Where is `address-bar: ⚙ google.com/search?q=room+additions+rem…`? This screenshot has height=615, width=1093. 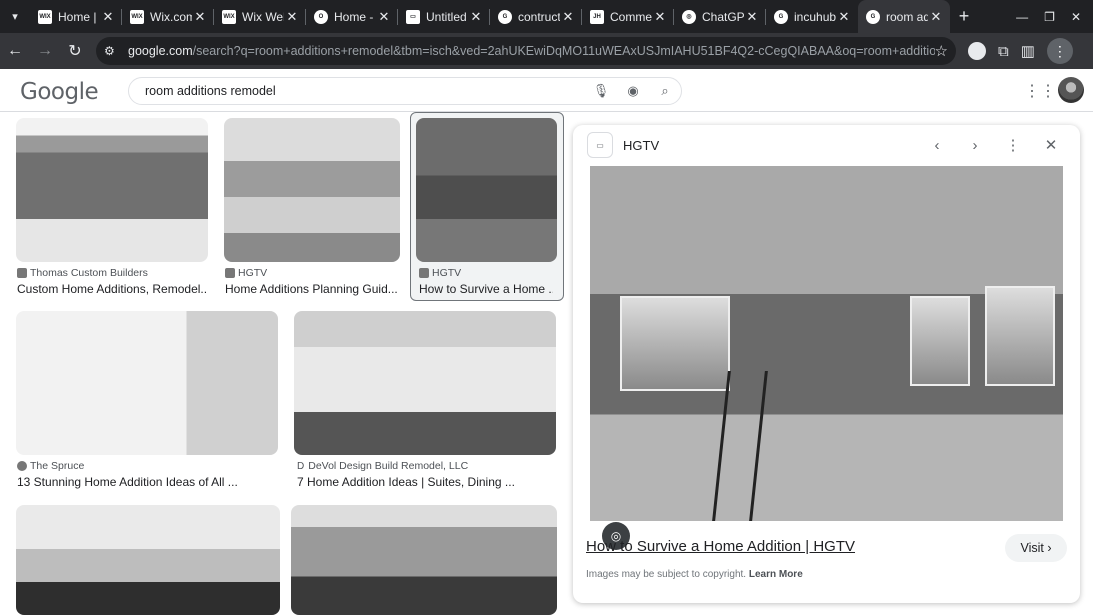 address-bar: ⚙ google.com/search?q=room+additions+rem… is located at coordinates (526, 51).